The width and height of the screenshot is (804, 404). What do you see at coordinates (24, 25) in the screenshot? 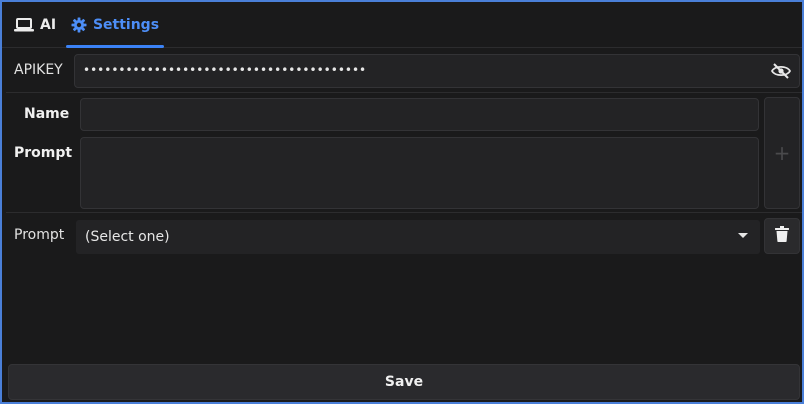
I see `laptop-icon` at bounding box center [24, 25].